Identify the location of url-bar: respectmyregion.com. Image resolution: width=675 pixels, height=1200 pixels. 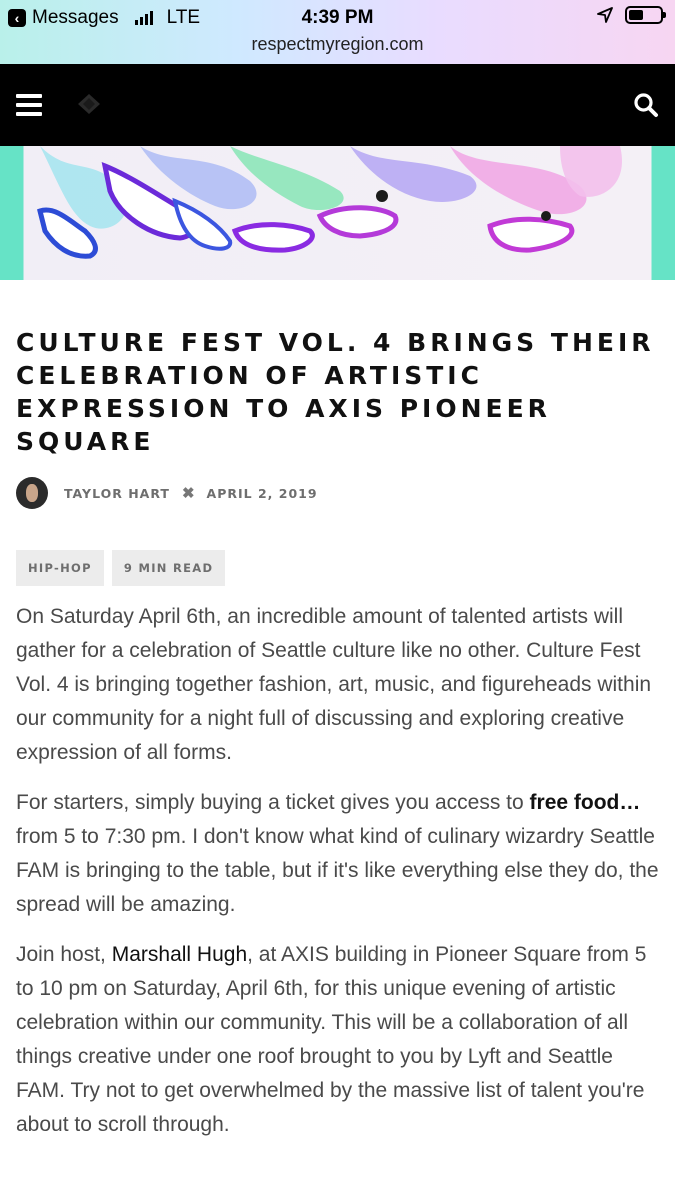
(337, 44).